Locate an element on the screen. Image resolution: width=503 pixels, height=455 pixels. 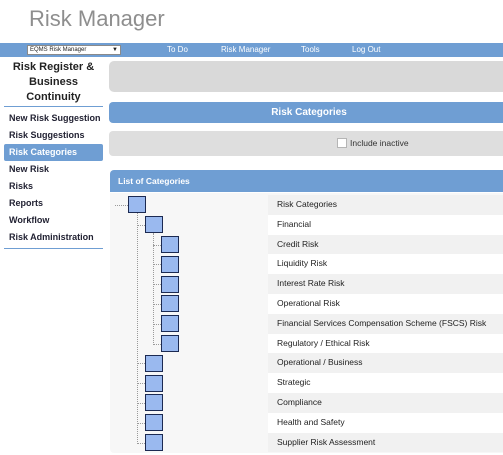
sidebar-item-risk-categories: Risk Categories is located at coordinates (53, 152).